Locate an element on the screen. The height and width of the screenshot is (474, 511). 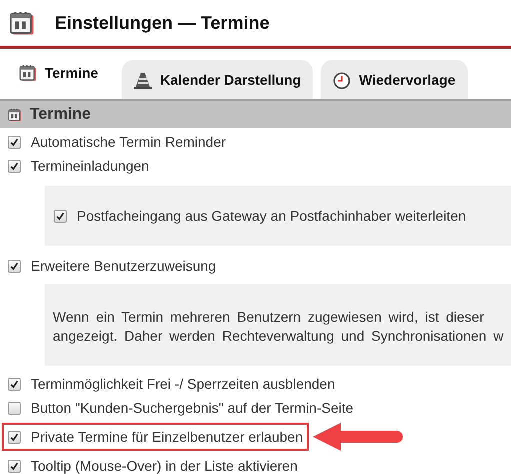
tab: Kalender Darstellung is located at coordinates (218, 79).